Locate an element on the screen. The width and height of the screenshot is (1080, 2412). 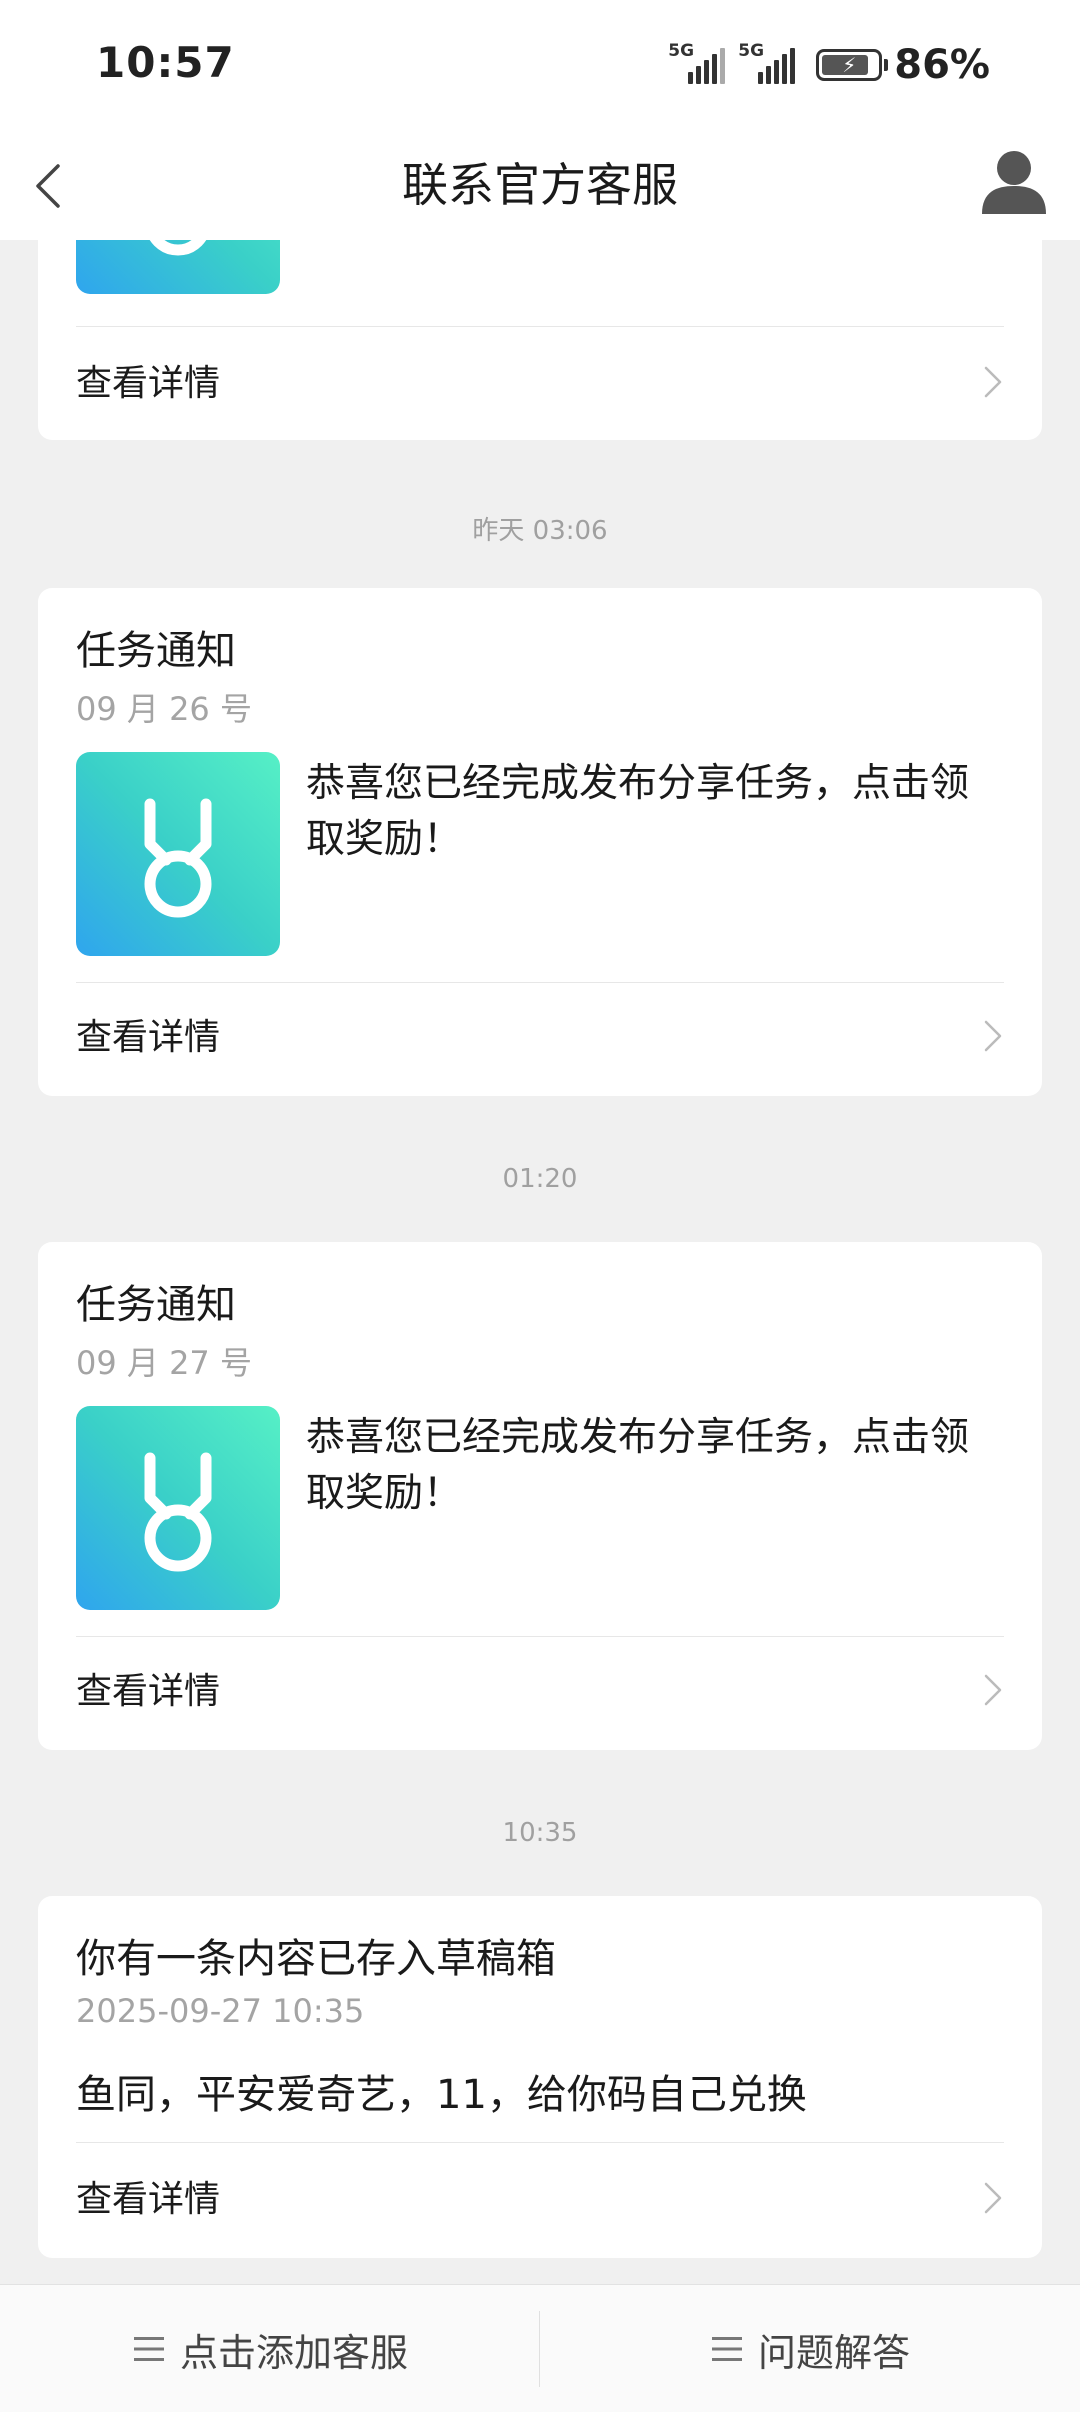
timestamp: 01:20 is located at coordinates (540, 1179).